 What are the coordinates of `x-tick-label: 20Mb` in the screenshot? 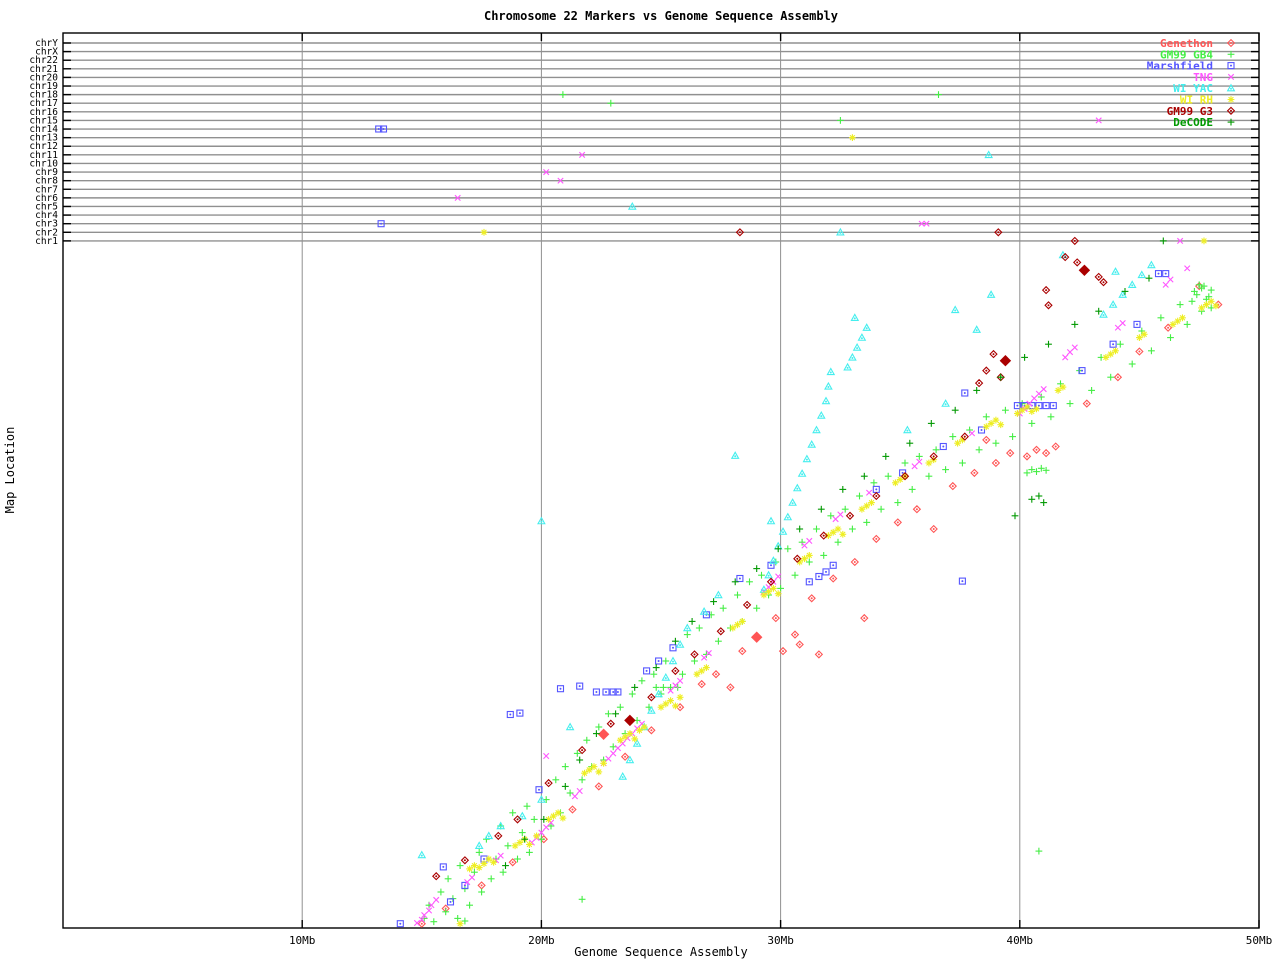 It's located at (541, 940).